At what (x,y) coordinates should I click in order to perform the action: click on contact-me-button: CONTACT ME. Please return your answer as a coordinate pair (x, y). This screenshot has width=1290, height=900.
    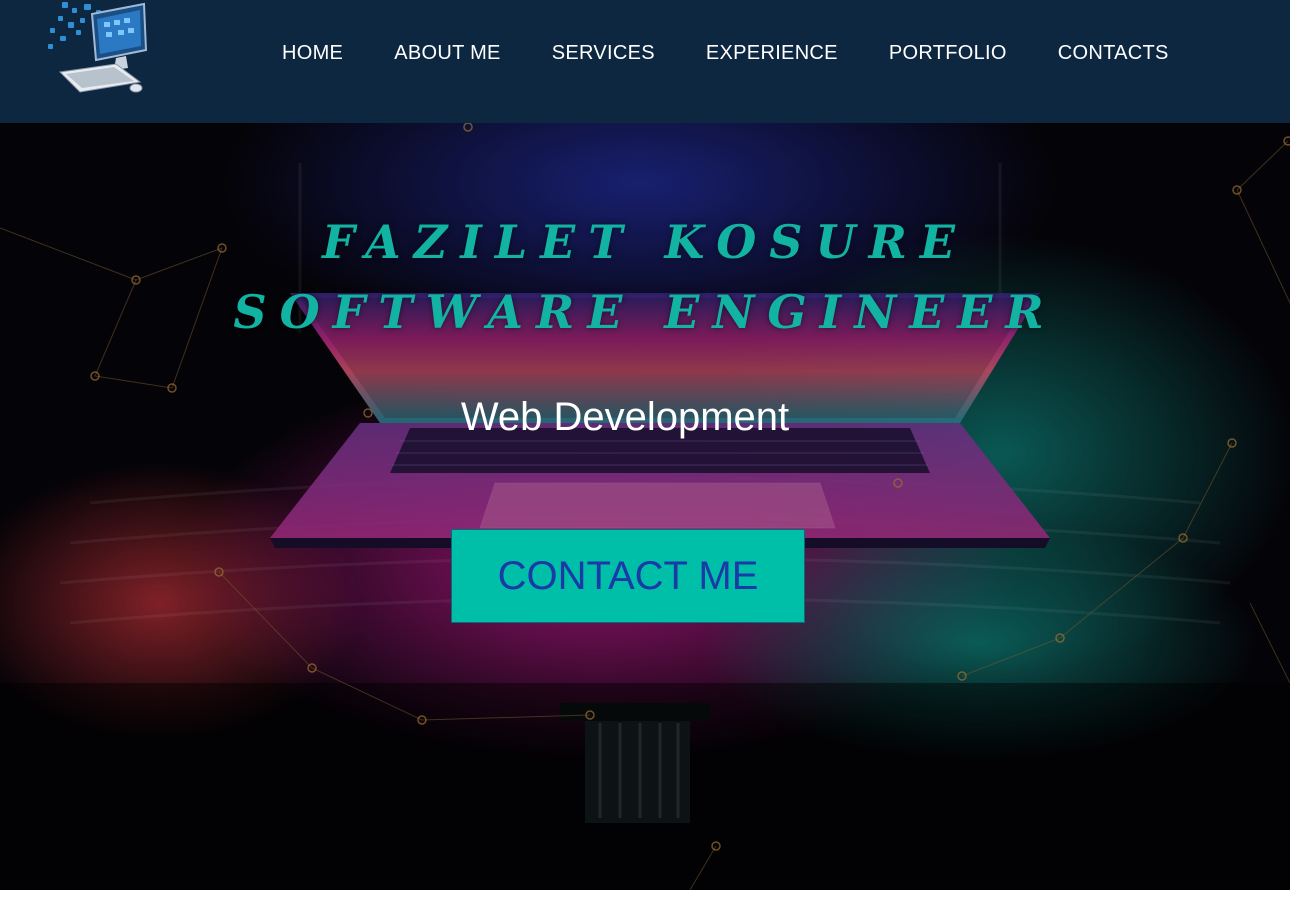
    Looking at the image, I should click on (628, 576).